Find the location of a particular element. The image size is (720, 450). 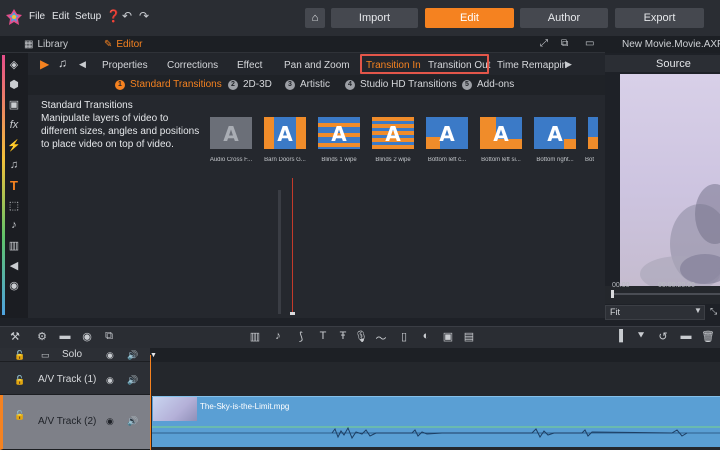

layout-icon: ▭ is located at coordinates (589, 43).